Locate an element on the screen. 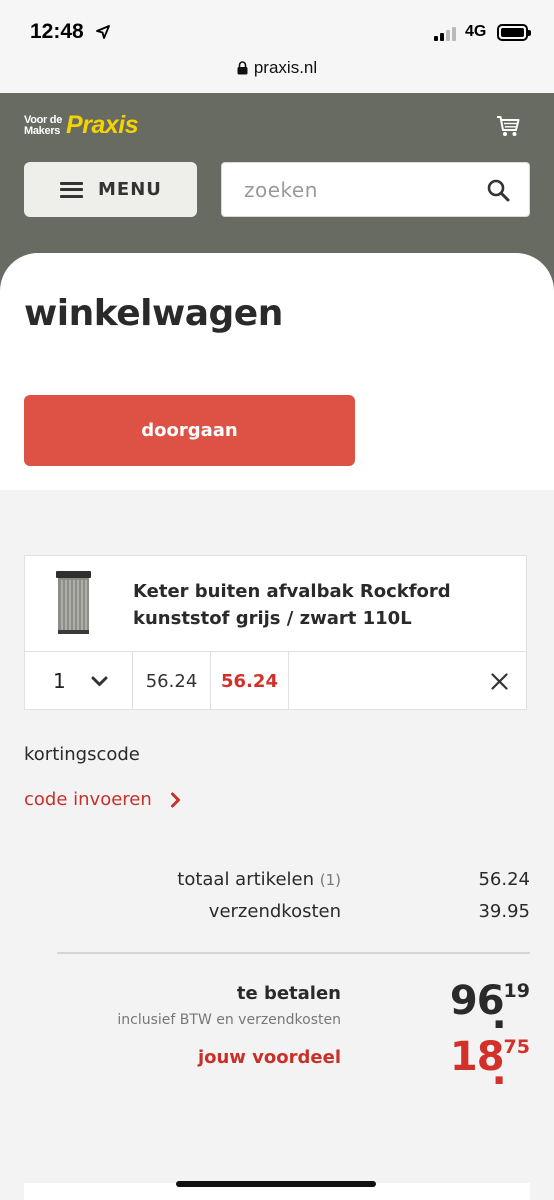  shipping-label: verzendkosten is located at coordinates (274, 911).